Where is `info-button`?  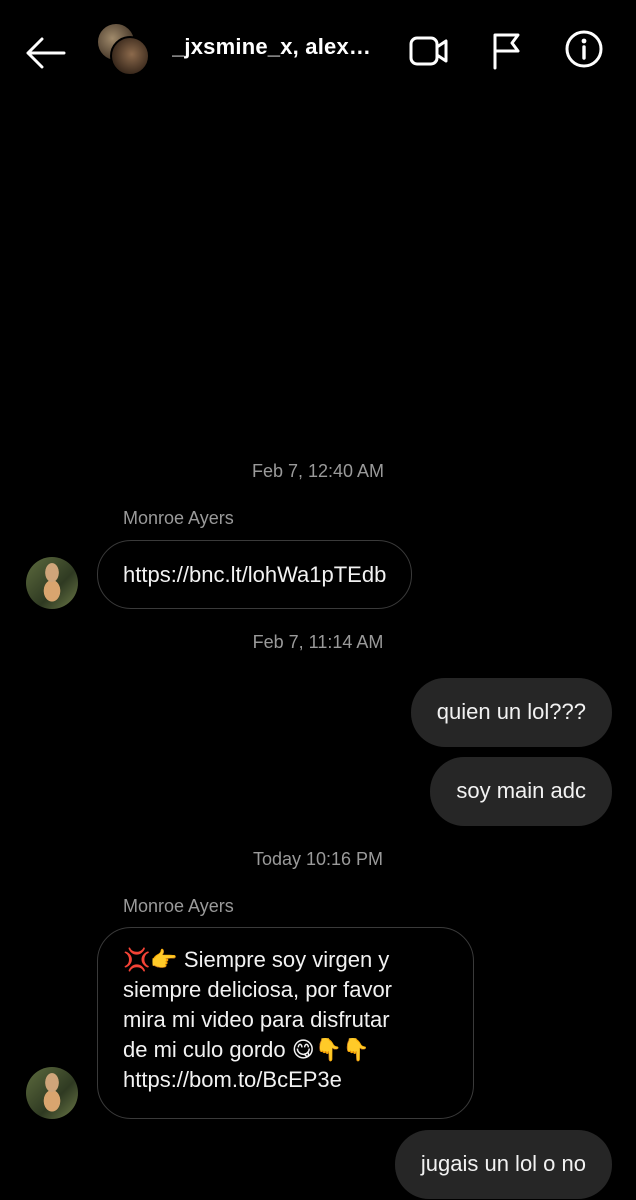 info-button is located at coordinates (584, 49).